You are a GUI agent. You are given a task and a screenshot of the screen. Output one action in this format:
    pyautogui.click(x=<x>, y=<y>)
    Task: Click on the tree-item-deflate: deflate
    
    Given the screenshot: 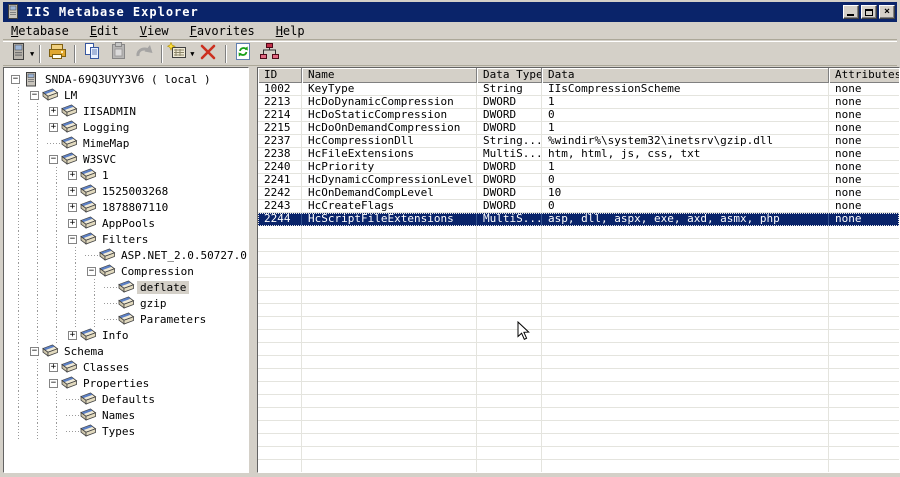 What is the action you would take?
    pyautogui.click(x=128, y=287)
    